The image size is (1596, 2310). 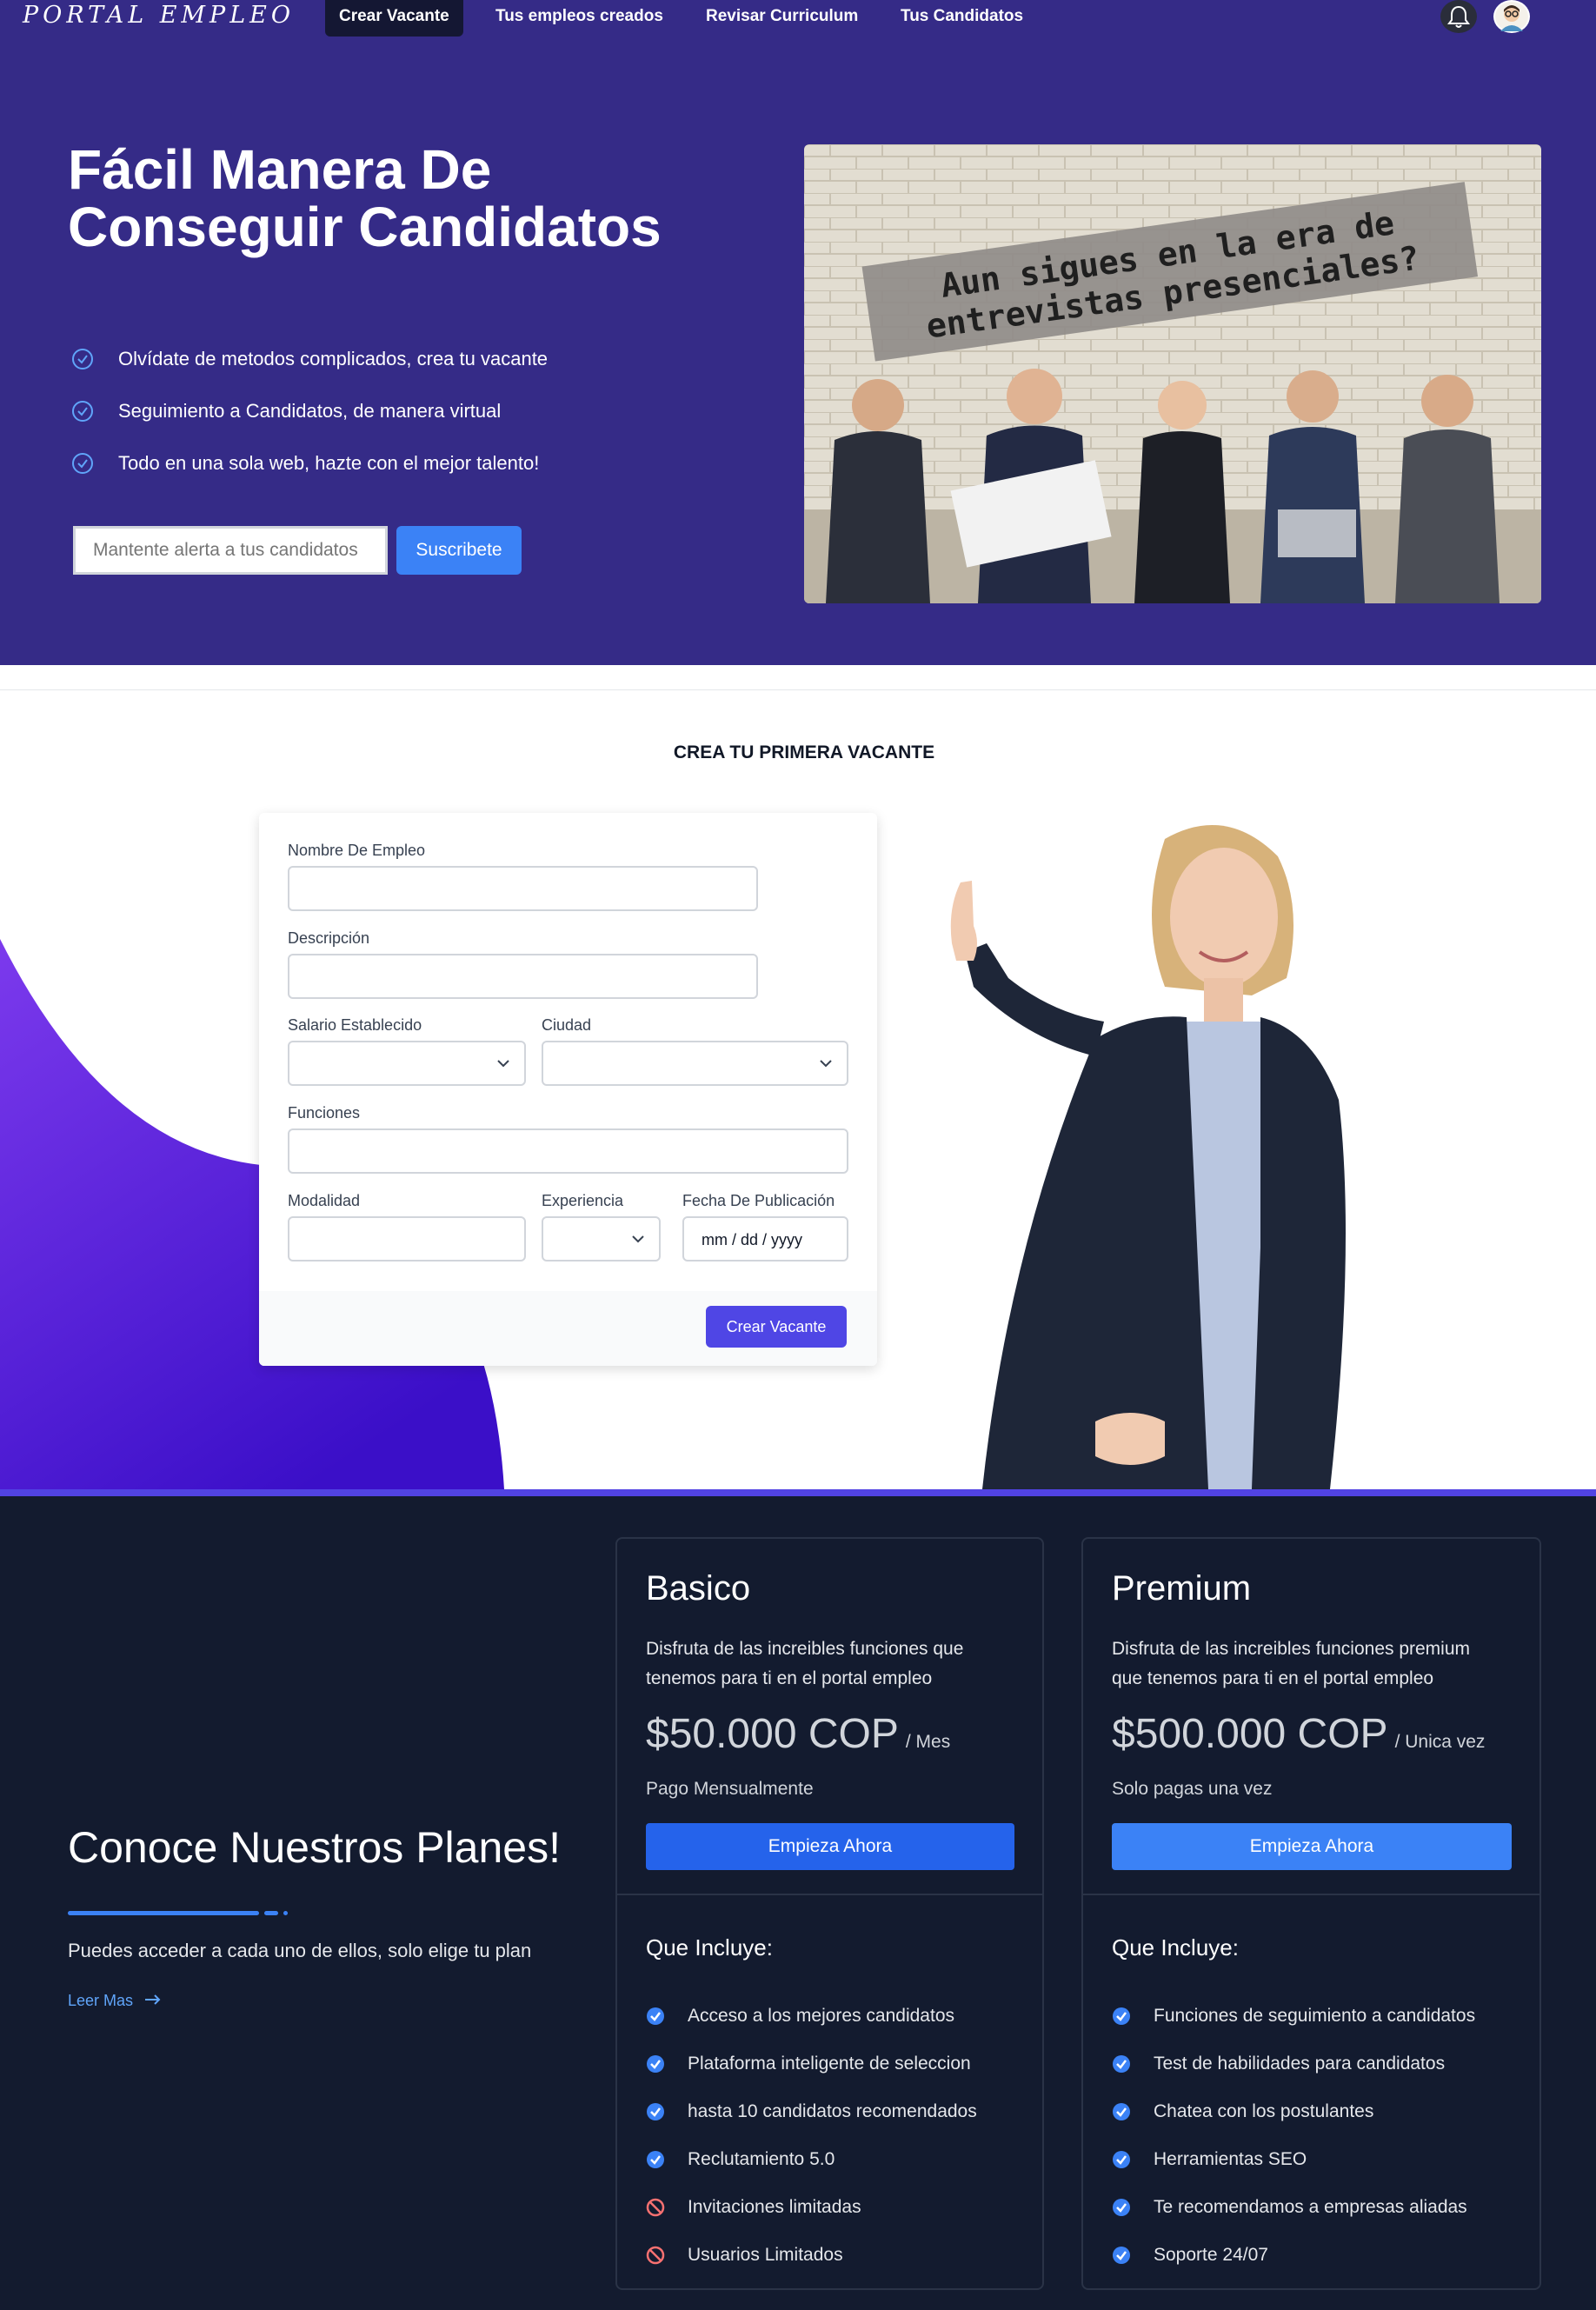 I want to click on feature-text: Acceso a los mejores candidatos, so click(x=821, y=2016).